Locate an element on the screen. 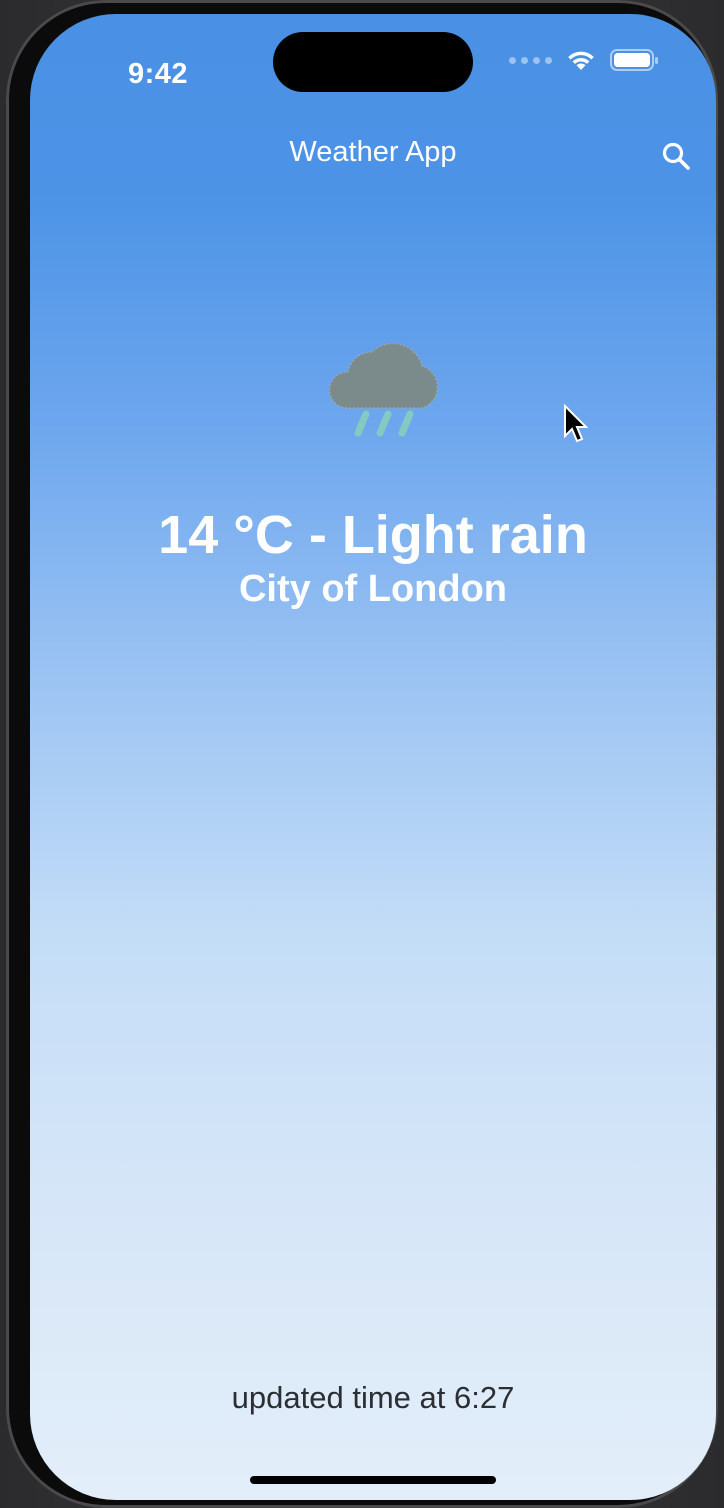  wifi-icon is located at coordinates (581, 60).